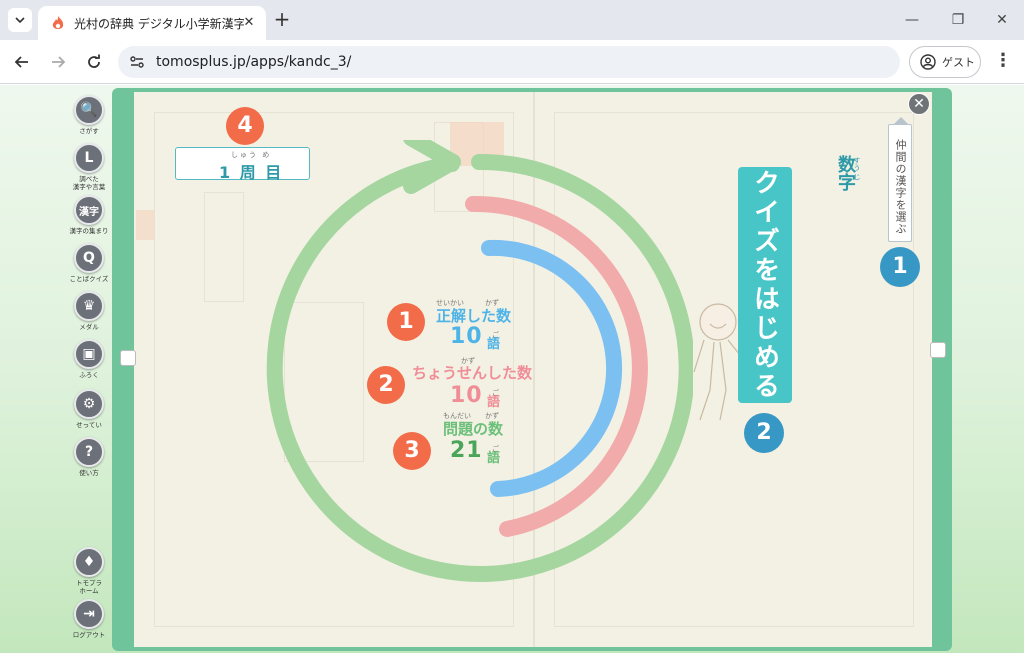 This screenshot has width=1024, height=653. Describe the element at coordinates (857, 169) in the screenshot. I see `category-ruby: すう じ` at that location.